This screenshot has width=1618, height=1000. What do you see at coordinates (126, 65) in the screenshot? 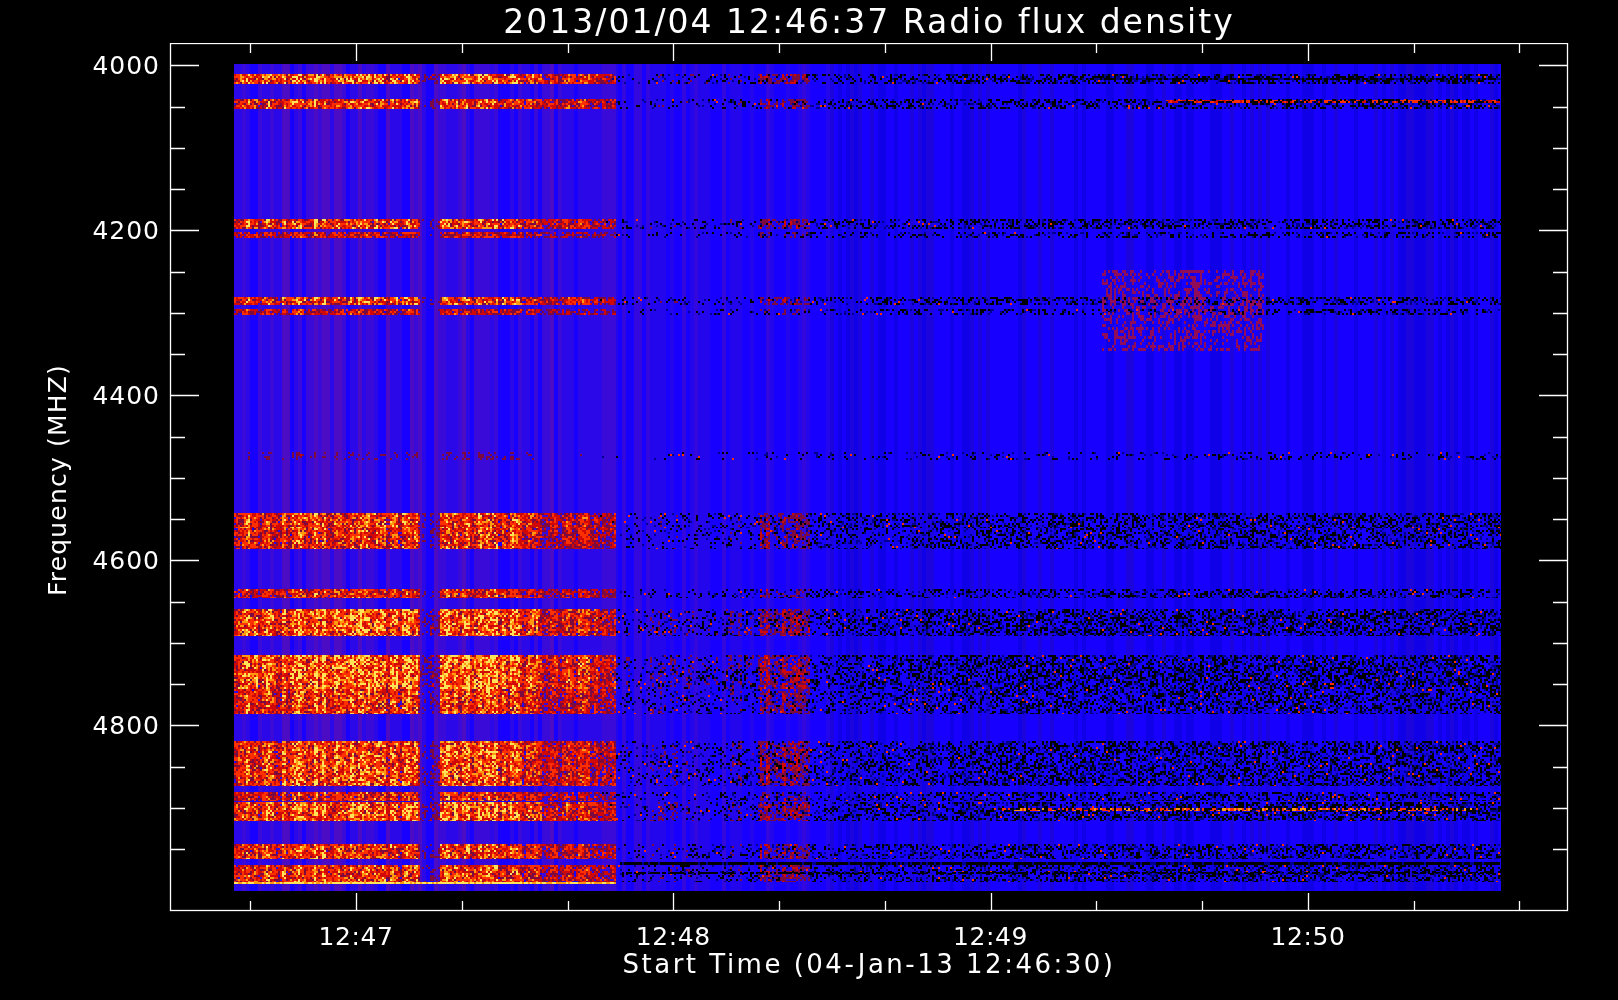
I see `y-tick-label: 4000` at bounding box center [126, 65].